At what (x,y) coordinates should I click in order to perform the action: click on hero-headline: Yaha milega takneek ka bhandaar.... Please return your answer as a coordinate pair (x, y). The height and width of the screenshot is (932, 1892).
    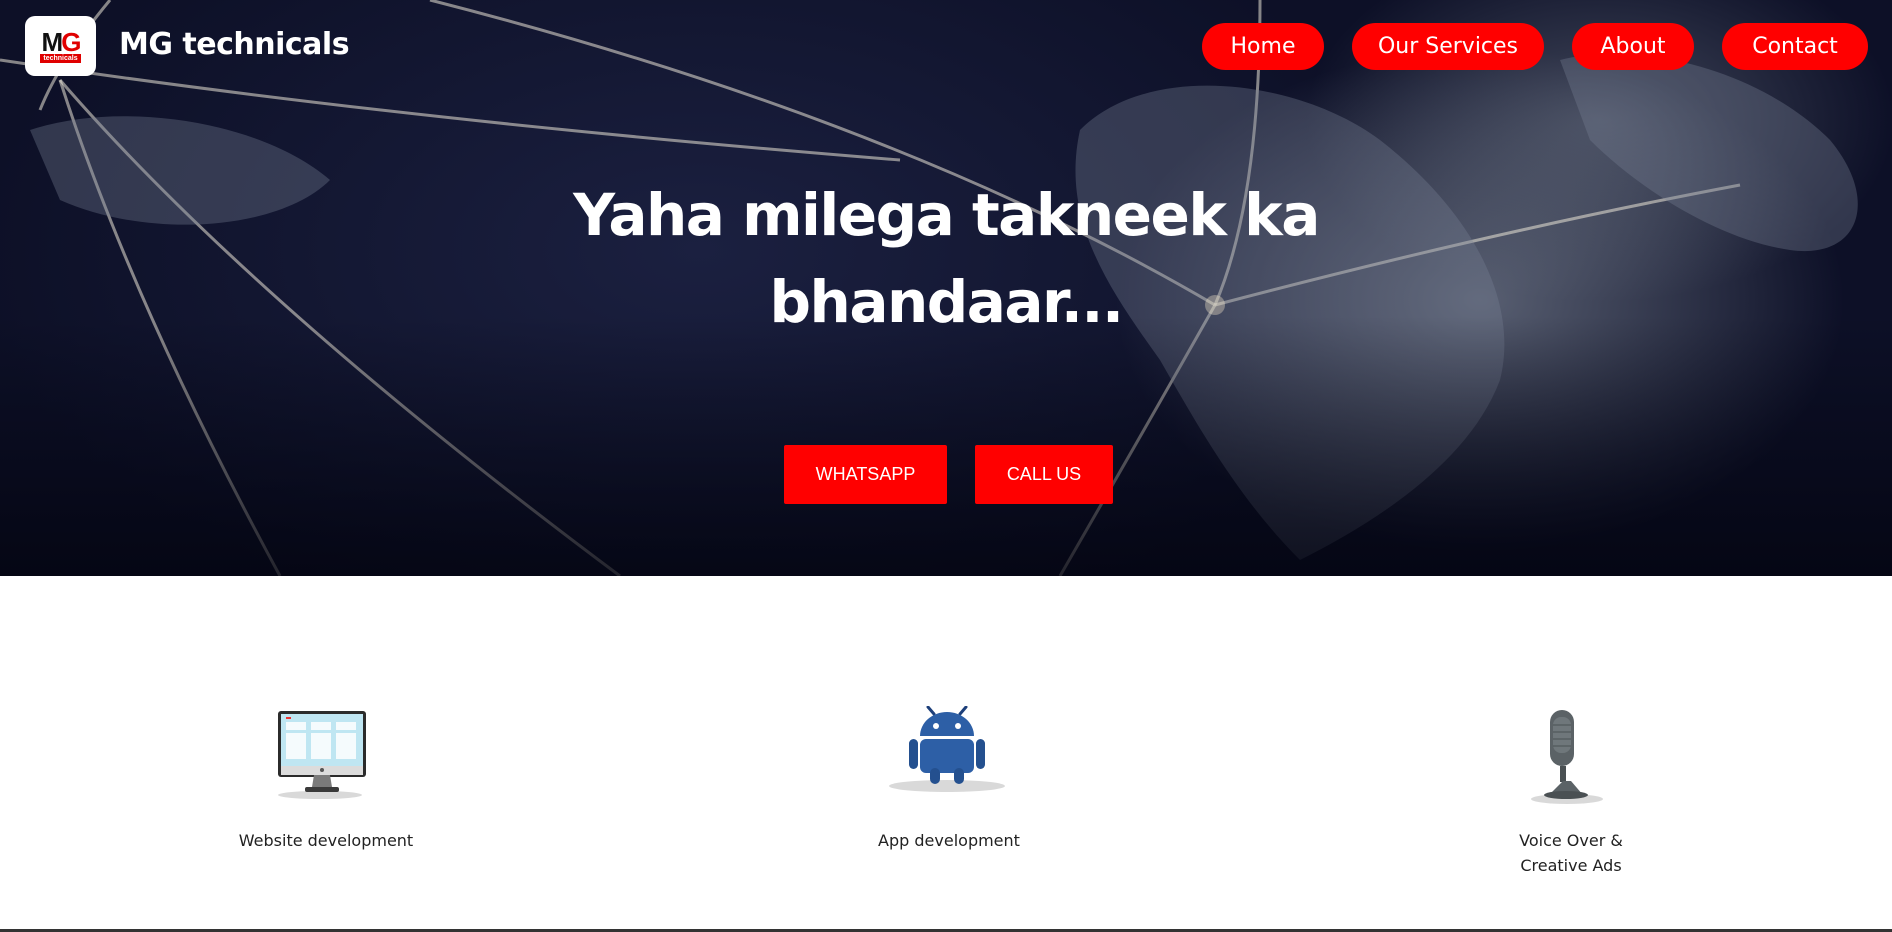
    Looking at the image, I should click on (946, 259).